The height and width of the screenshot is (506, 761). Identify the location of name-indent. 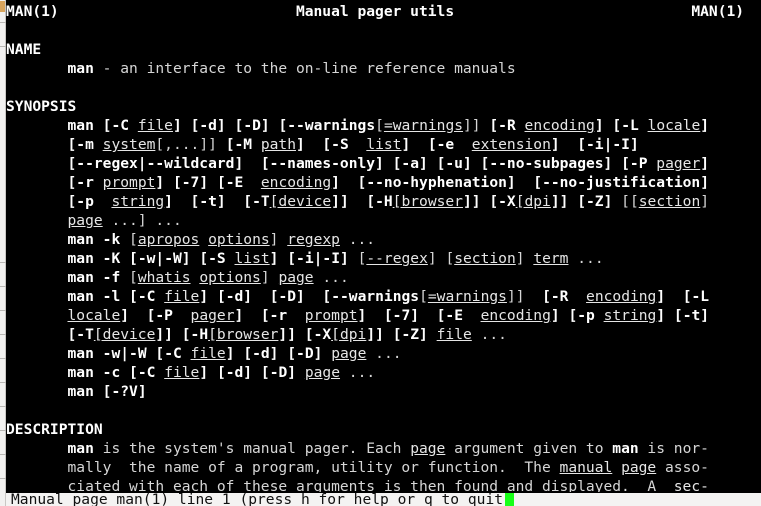
(37, 68).